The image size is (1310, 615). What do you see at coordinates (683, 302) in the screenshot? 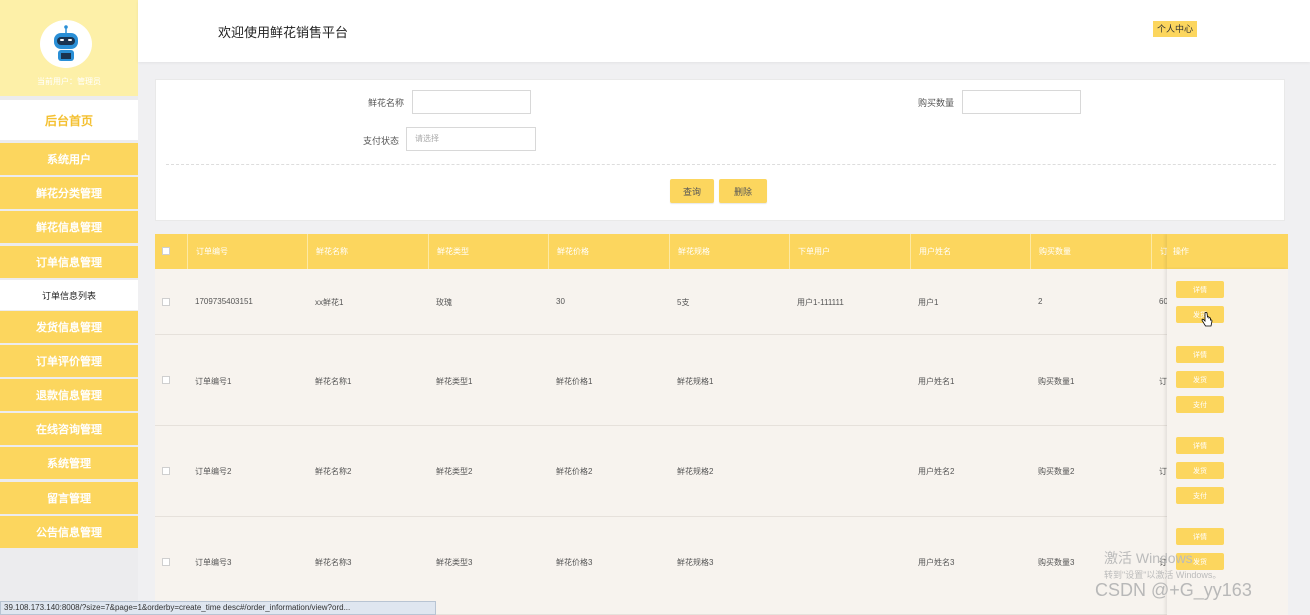
I see `cell-flower-spec: 5支` at bounding box center [683, 302].